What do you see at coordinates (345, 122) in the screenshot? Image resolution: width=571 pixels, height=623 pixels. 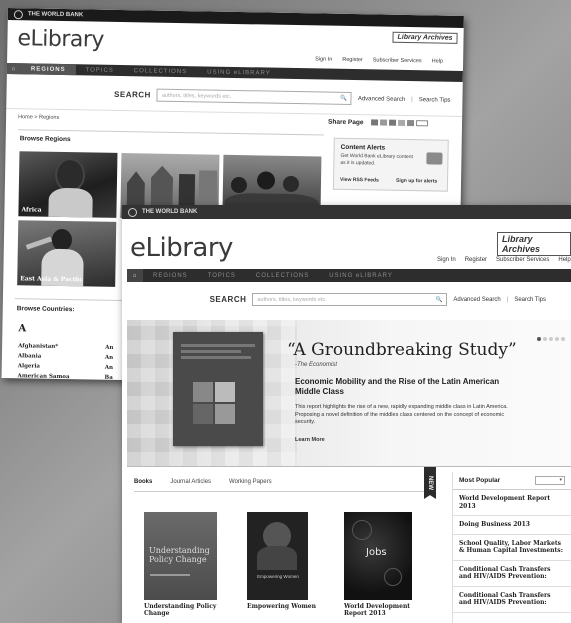 I see `share-page-label: Share Page` at bounding box center [345, 122].